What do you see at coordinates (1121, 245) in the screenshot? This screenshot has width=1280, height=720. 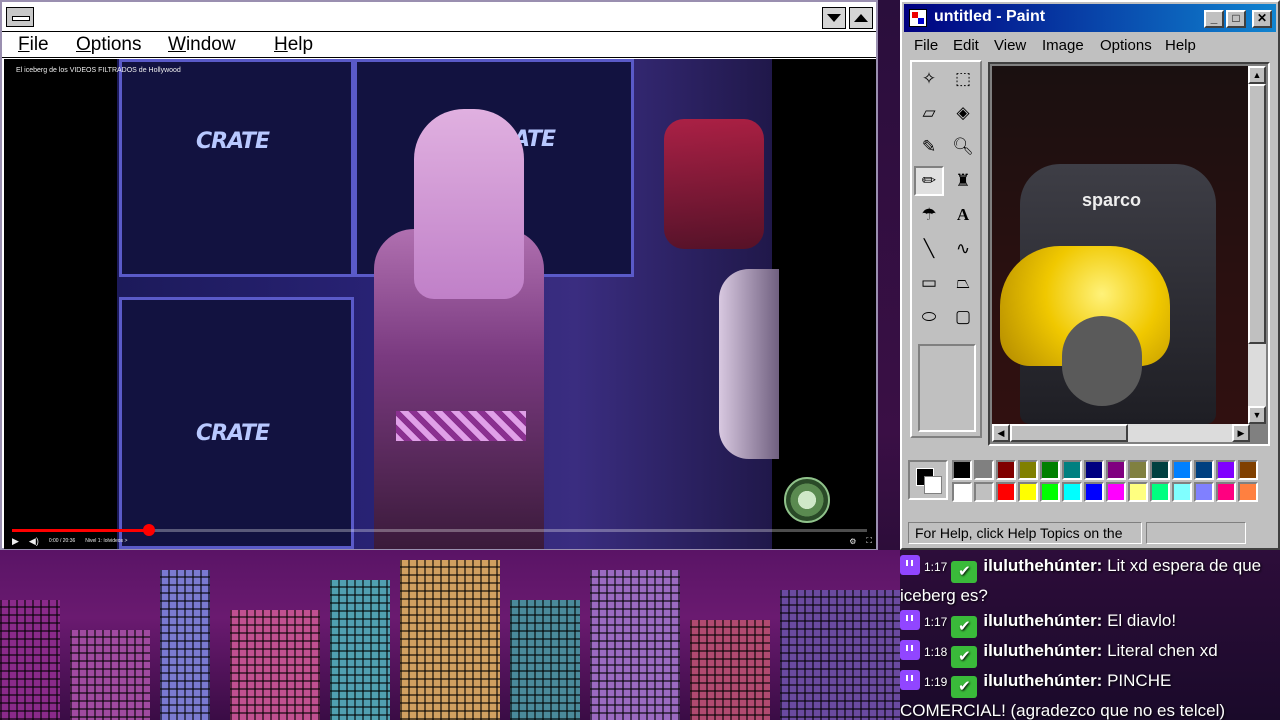 I see `paint-canvas: sparco` at bounding box center [1121, 245].